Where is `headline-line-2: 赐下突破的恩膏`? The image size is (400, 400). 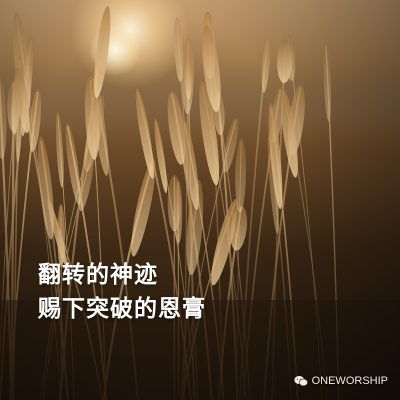
headline-line-2: 赐下突破的恩膏 is located at coordinates (122, 309).